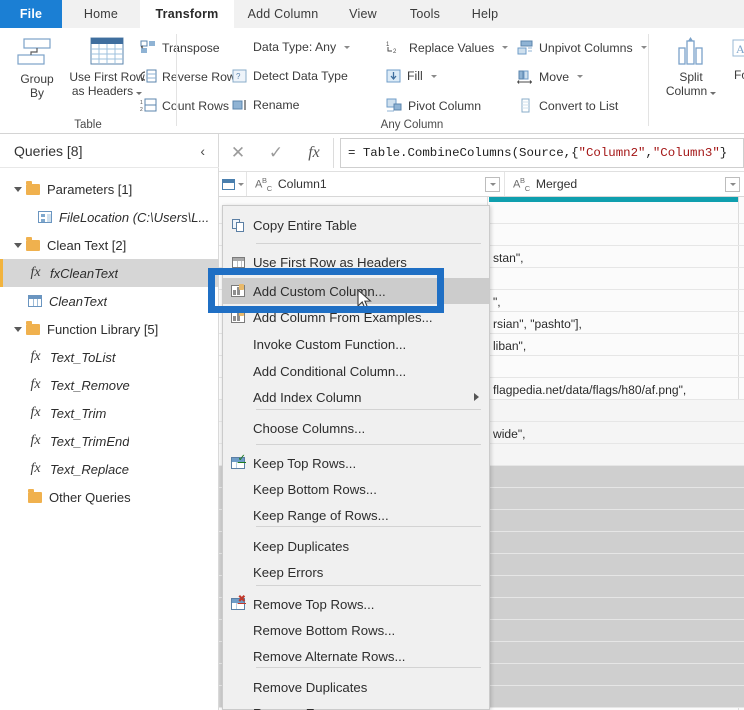 The height and width of the screenshot is (710, 744). What do you see at coordinates (87, 245) in the screenshot?
I see `sidebar-item-label: Clean Text [2]` at bounding box center [87, 245].